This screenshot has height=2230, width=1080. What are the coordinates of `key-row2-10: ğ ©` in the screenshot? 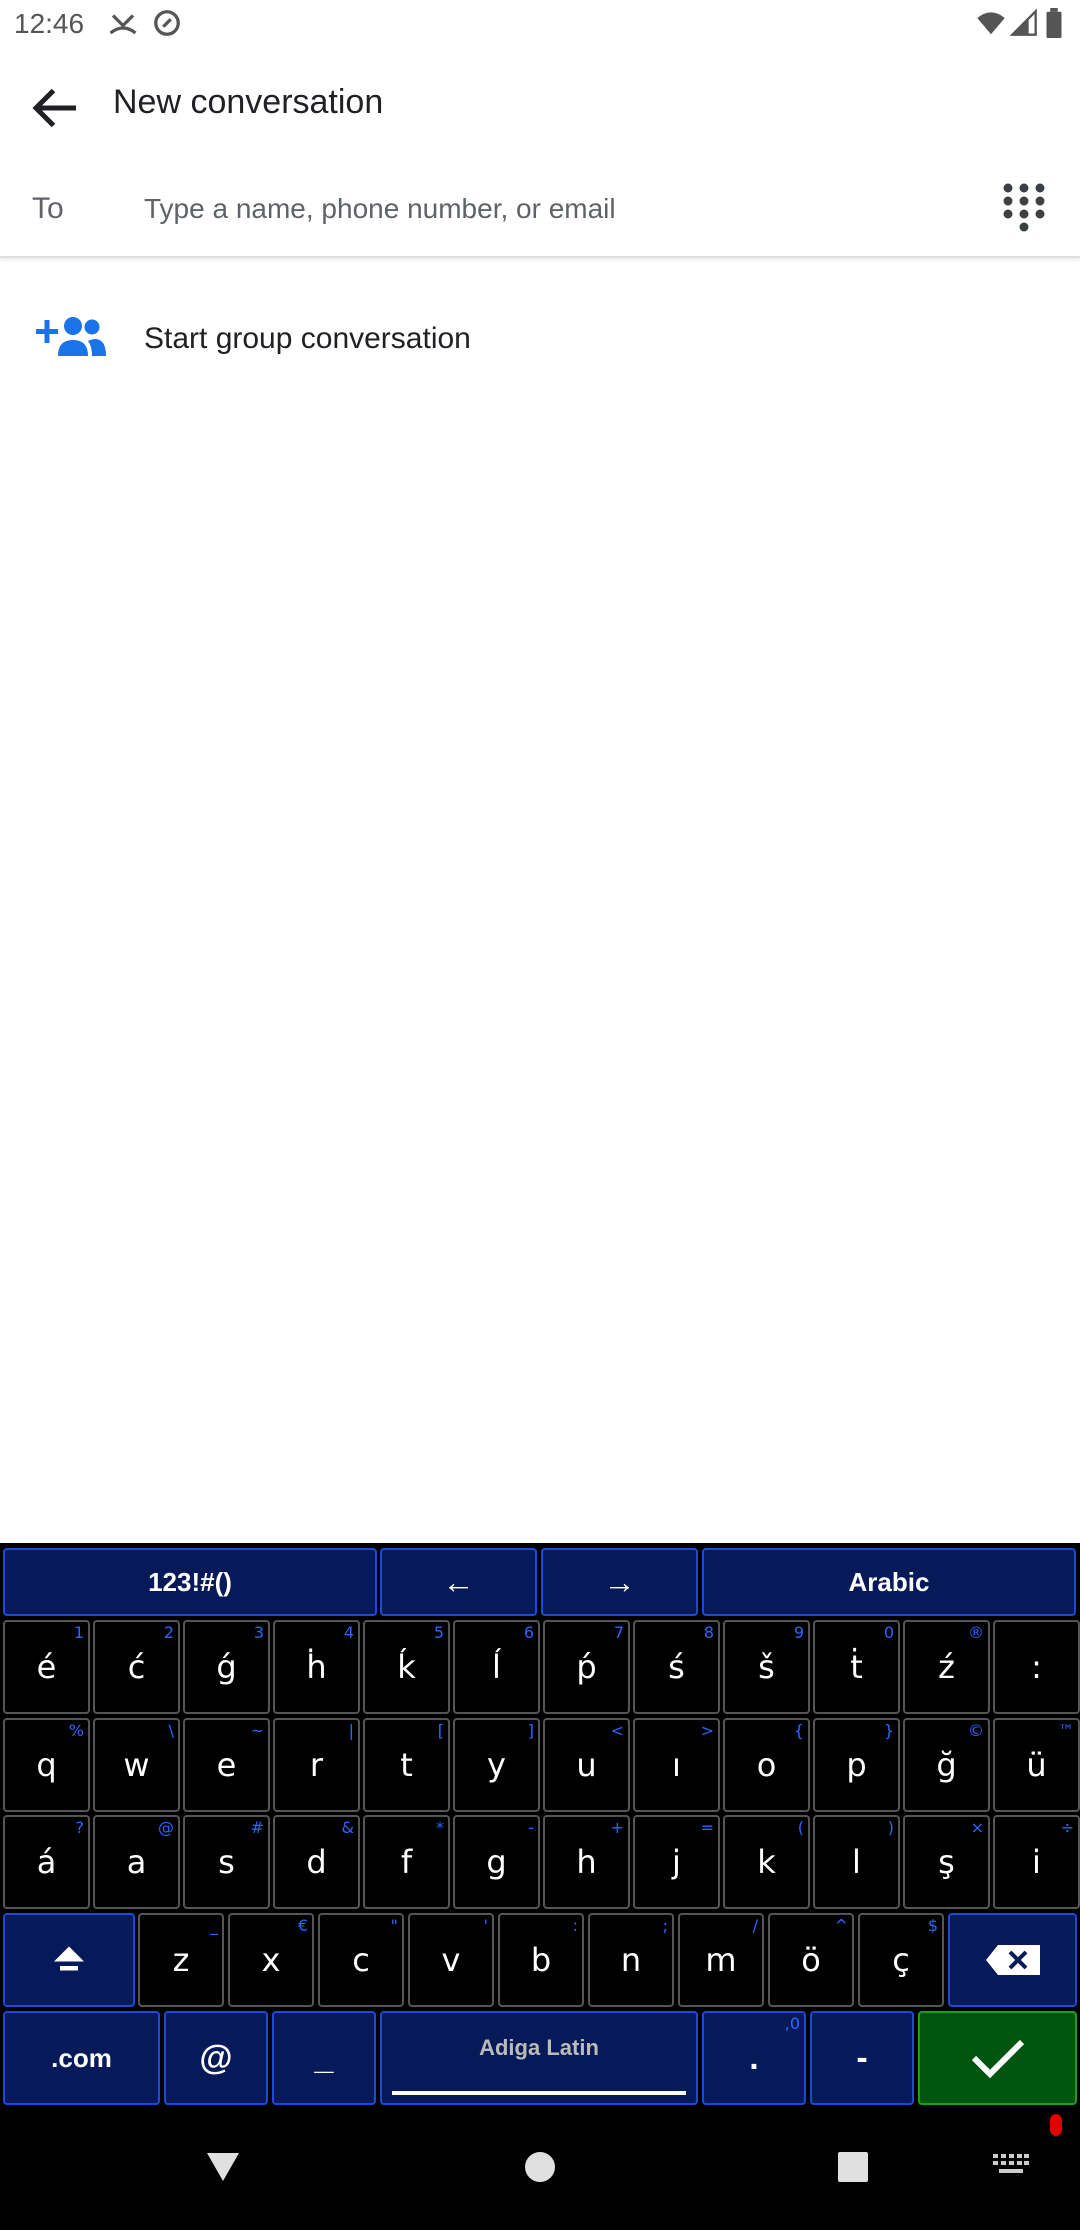 It's located at (946, 1765).